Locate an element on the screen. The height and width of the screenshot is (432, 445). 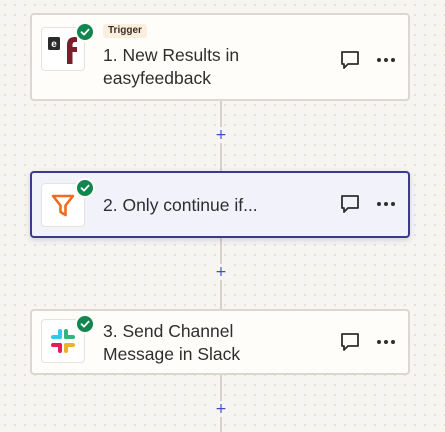
trigger-badge: Trigger is located at coordinates (125, 31).